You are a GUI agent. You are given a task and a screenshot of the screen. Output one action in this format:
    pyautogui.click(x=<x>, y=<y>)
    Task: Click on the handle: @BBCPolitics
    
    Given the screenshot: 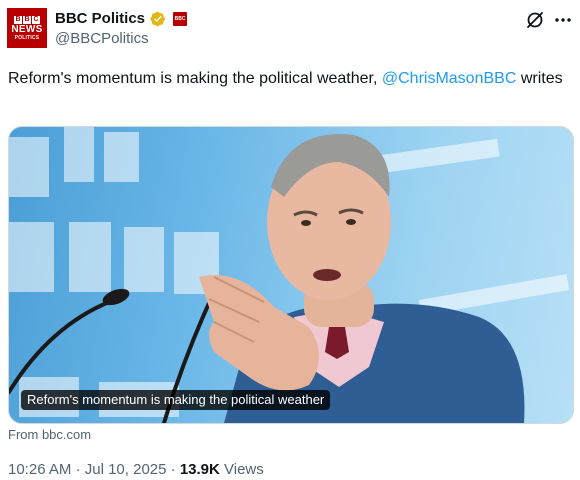 What is the action you would take?
    pyautogui.click(x=102, y=39)
    